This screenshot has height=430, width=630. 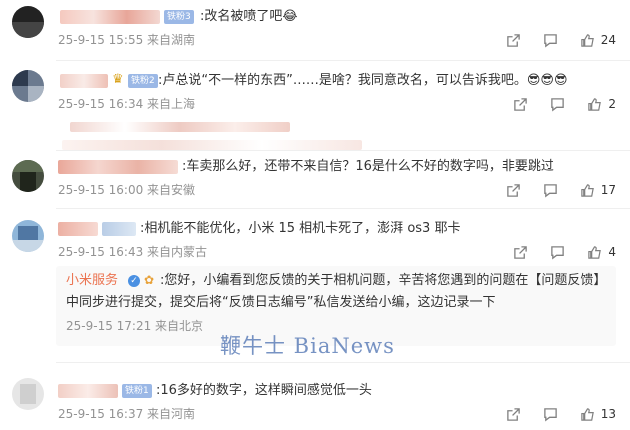 What do you see at coordinates (608, 40) in the screenshot?
I see `like-count: 24` at bounding box center [608, 40].